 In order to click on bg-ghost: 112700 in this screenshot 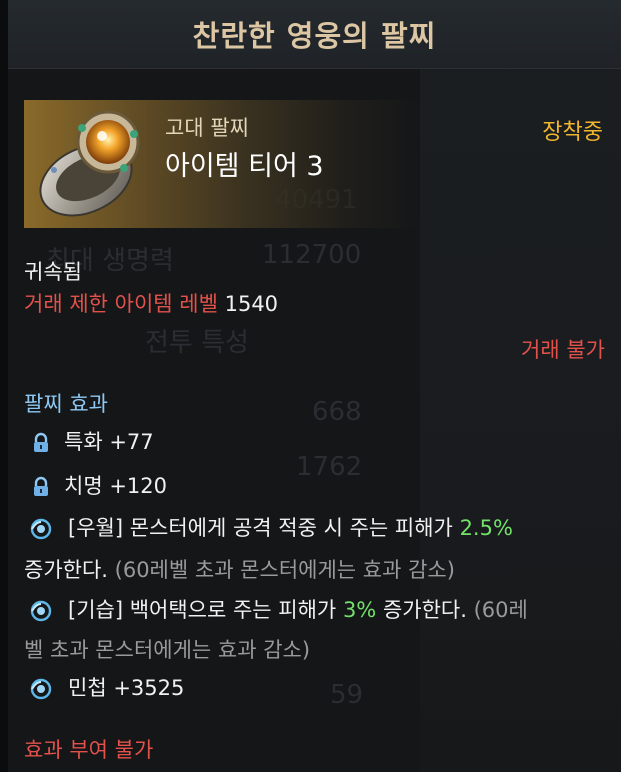, I will do `click(312, 255)`.